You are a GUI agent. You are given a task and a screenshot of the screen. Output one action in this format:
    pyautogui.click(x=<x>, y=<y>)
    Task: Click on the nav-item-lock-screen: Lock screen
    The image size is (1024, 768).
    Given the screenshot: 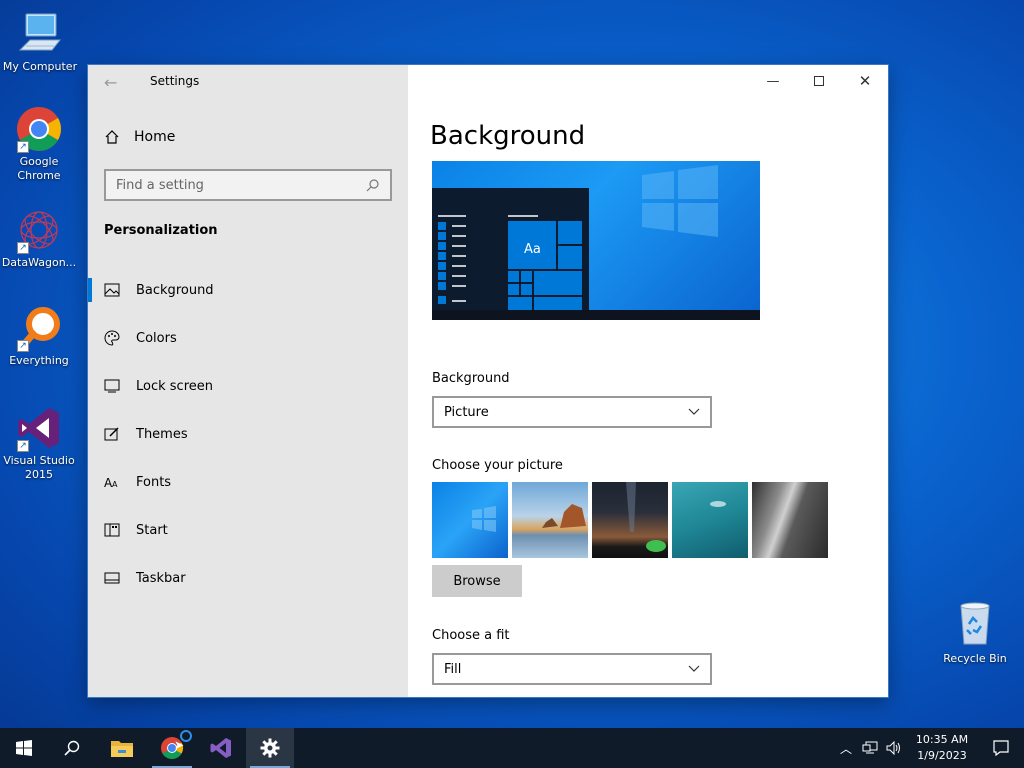 What is the action you would take?
    pyautogui.click(x=248, y=386)
    